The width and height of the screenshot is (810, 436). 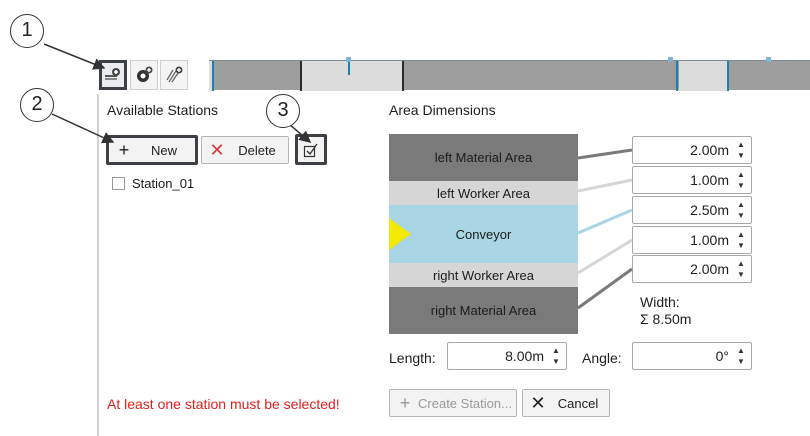 I want to click on conveyor-direction-arrow, so click(x=400, y=234).